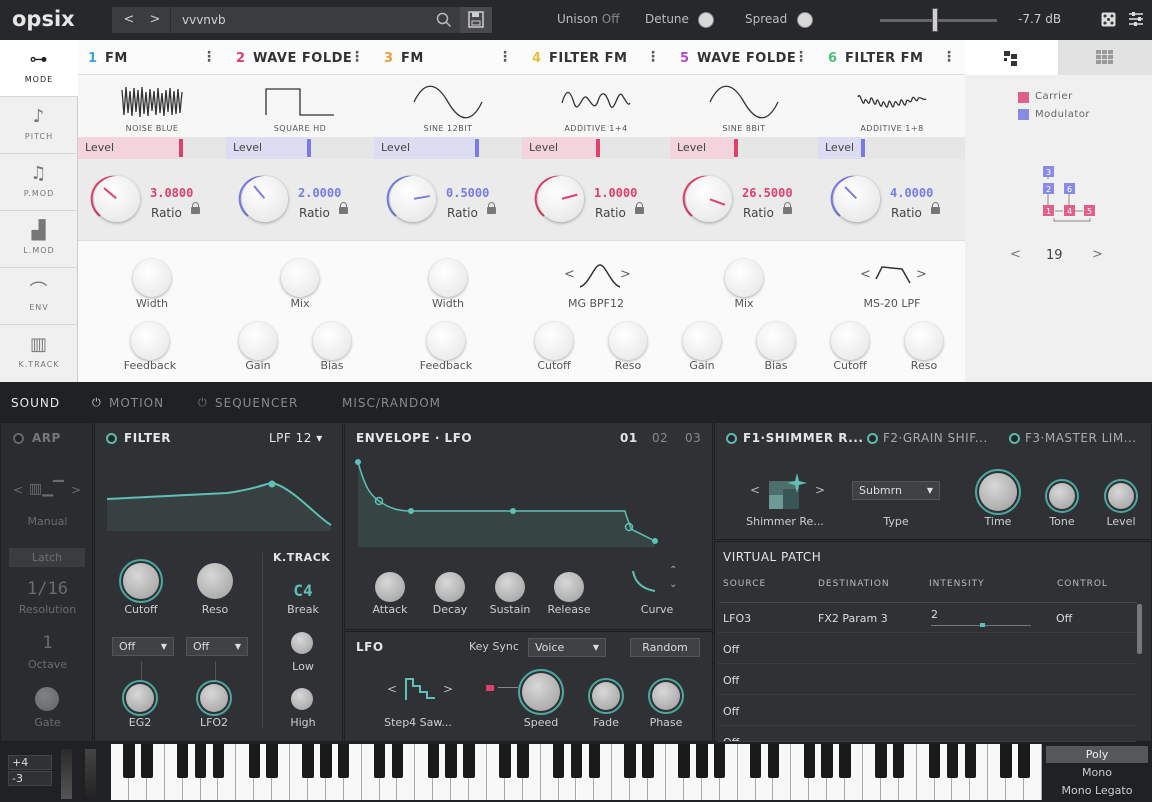 This screenshot has height=802, width=1152. Describe the element at coordinates (303, 590) in the screenshot. I see `break-value: C4` at that location.